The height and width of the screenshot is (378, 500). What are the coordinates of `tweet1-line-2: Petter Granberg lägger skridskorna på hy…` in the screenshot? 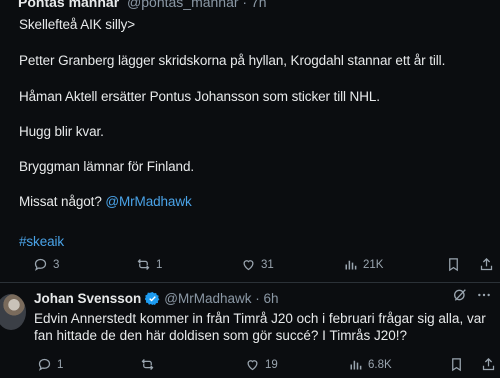 It's located at (232, 60).